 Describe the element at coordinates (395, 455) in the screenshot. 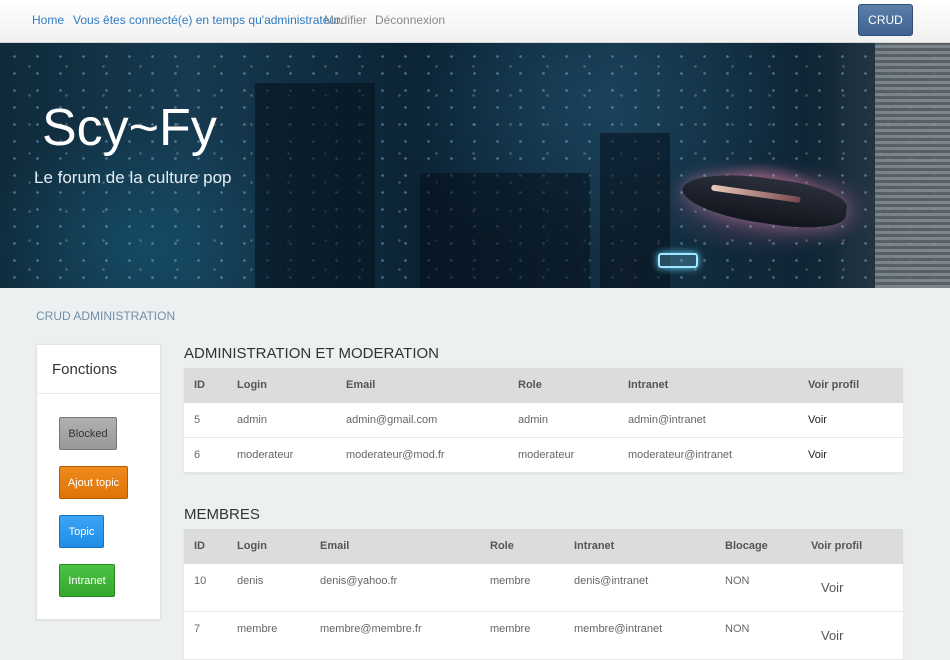

I see `cell-email: moderateur@mod.fr` at that location.